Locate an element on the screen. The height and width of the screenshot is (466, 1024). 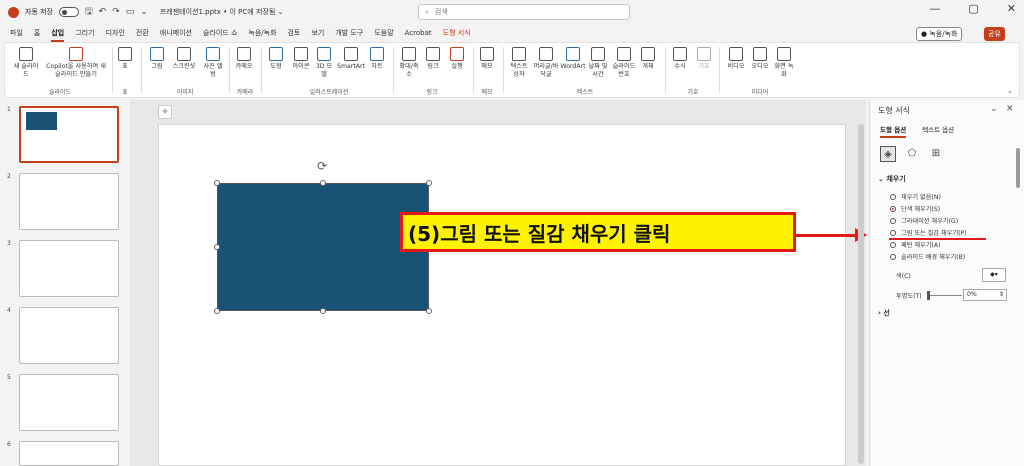
effects-pentagon-icon: ⬠ is located at coordinates (912, 154).